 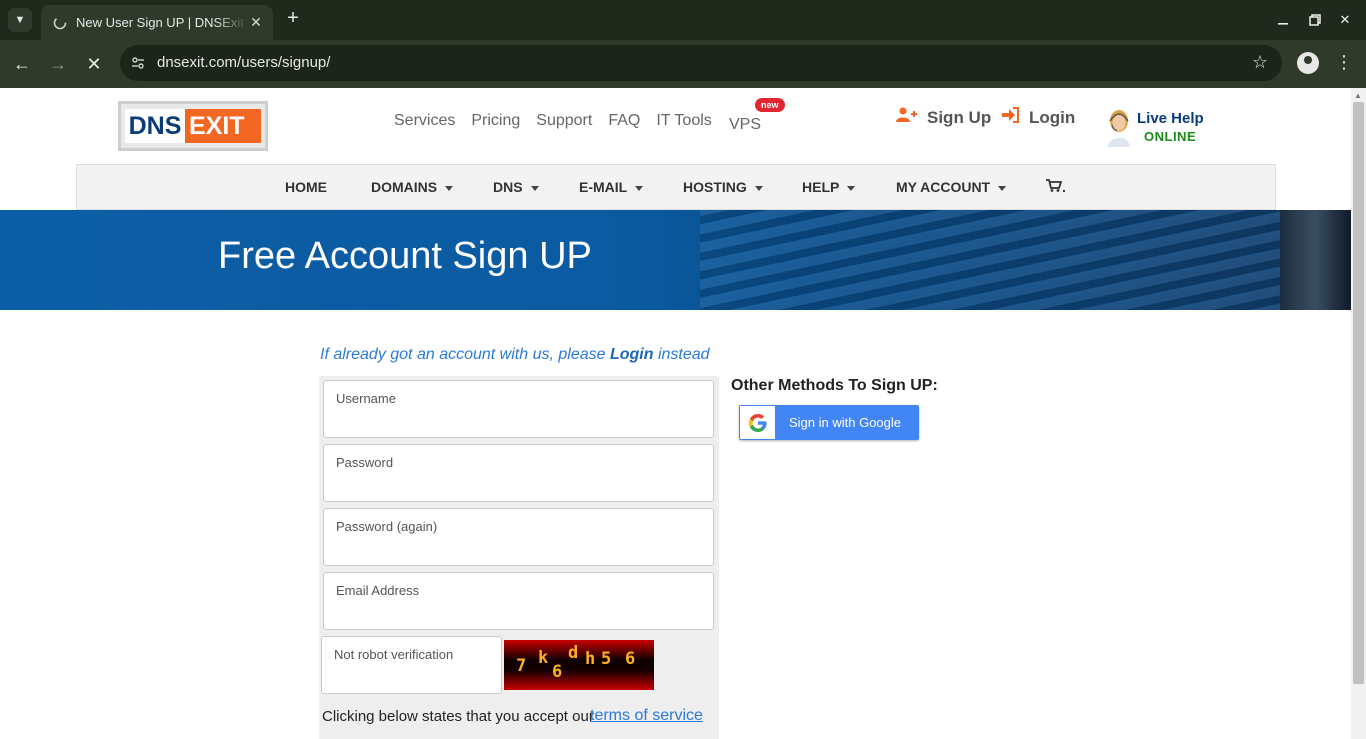 I want to click on forward-arrow-icon: →, so click(x=58, y=64).